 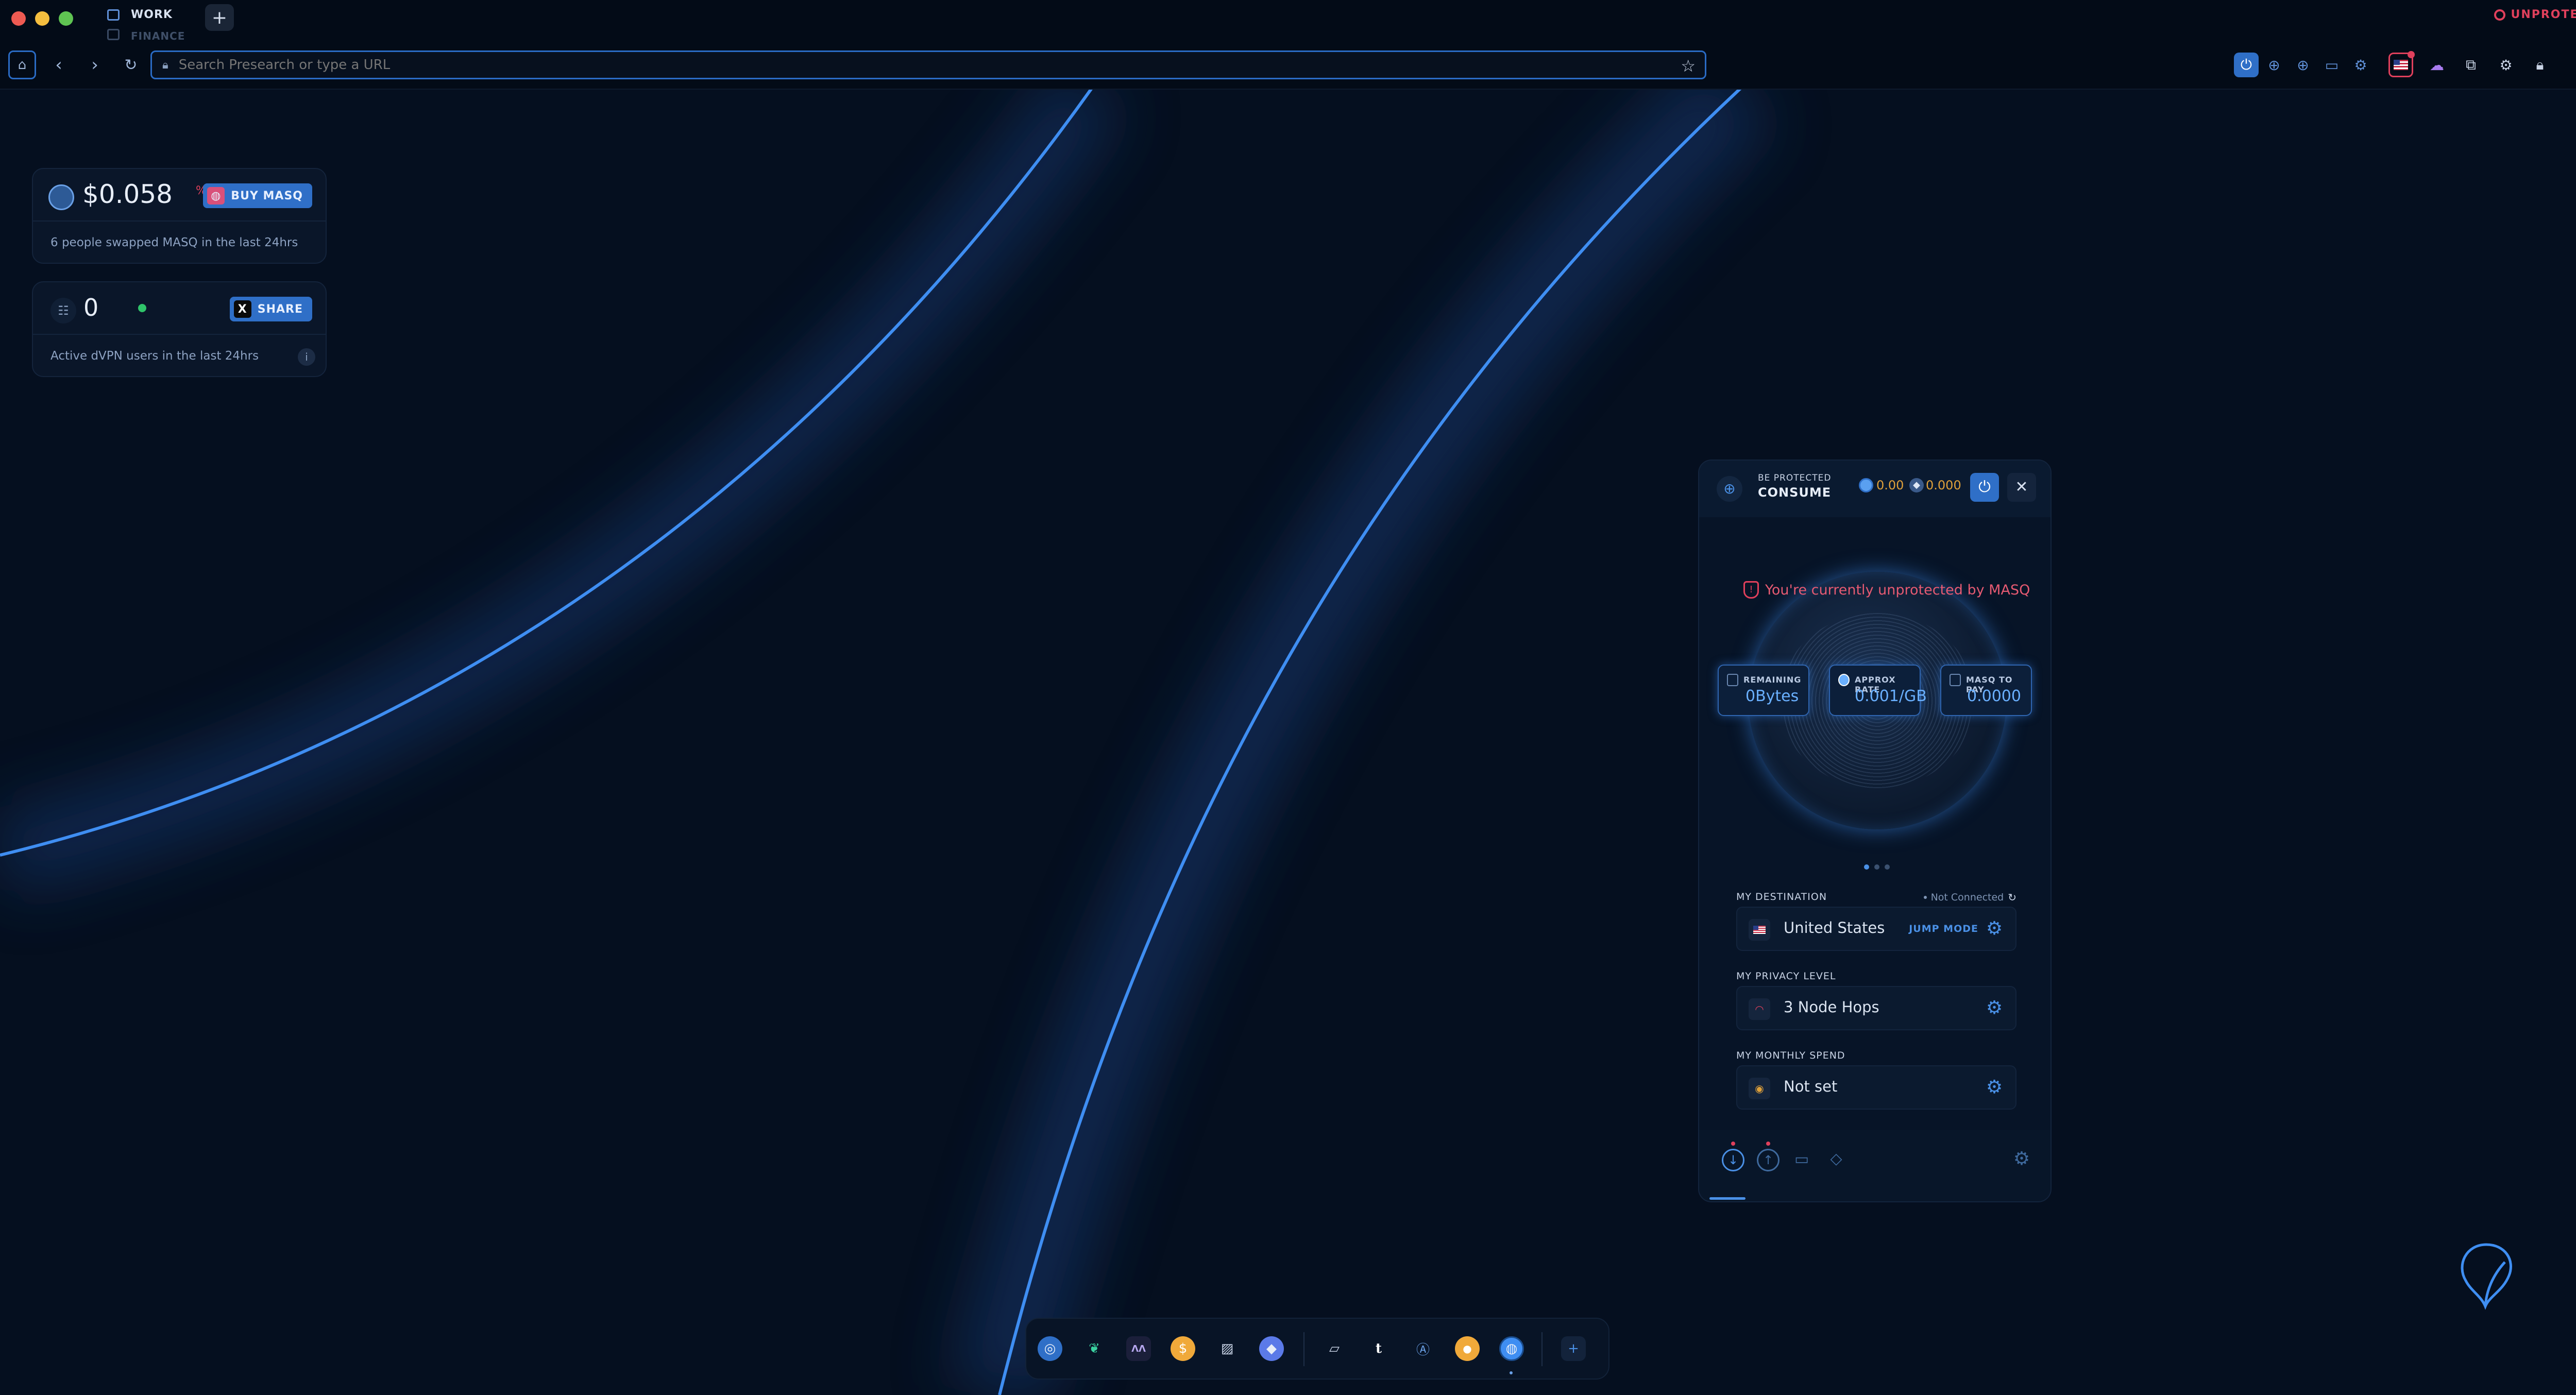 I want to click on receipt-icon, so click(x=1955, y=680).